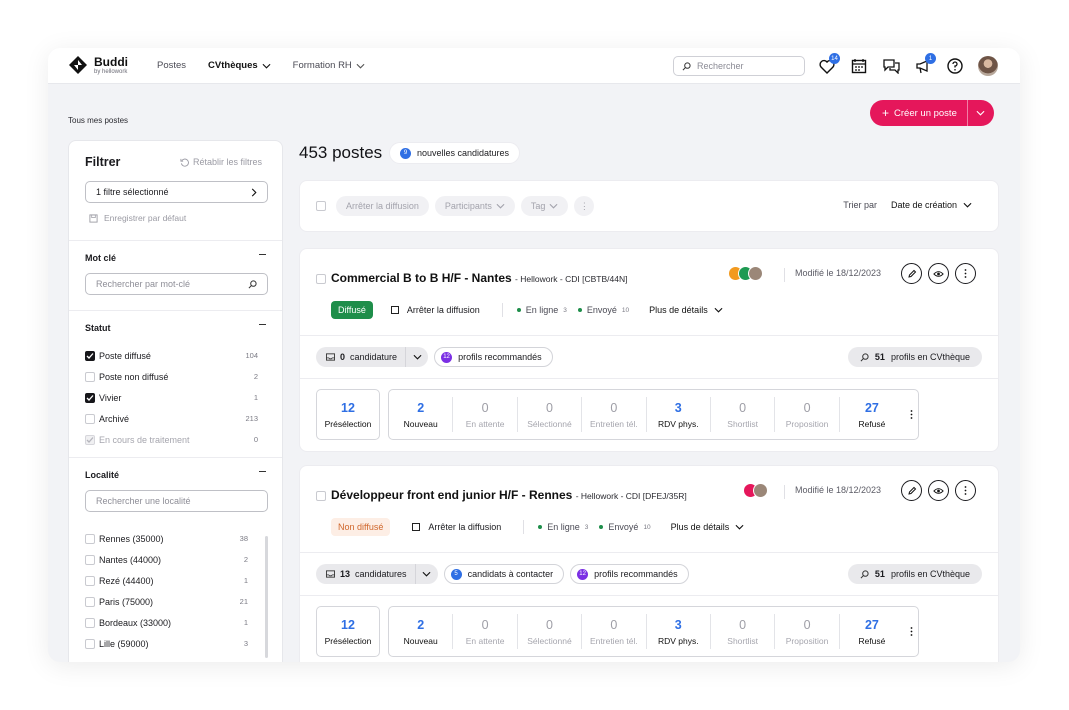  Describe the element at coordinates (266, 597) in the screenshot. I see `locality-scrollbar` at that location.